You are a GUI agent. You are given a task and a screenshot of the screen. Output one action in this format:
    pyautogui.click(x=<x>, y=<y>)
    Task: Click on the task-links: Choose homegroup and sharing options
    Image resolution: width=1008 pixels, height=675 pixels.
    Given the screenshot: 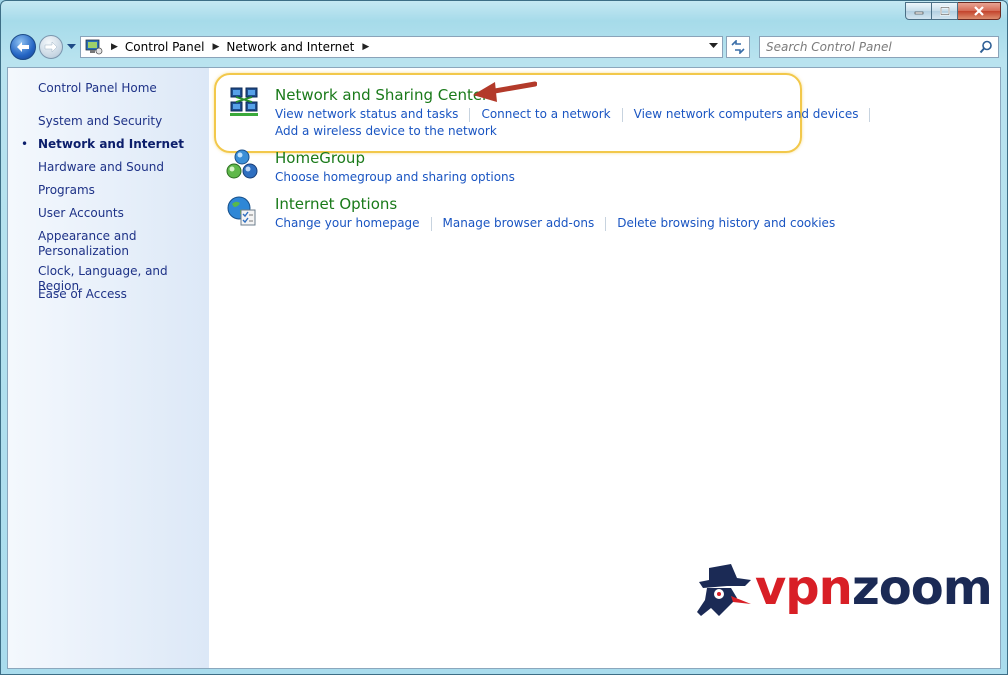 What is the action you would take?
    pyautogui.click(x=395, y=177)
    